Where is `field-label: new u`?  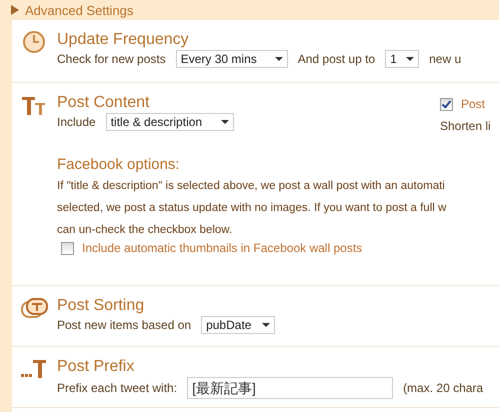
field-label: new u is located at coordinates (445, 59).